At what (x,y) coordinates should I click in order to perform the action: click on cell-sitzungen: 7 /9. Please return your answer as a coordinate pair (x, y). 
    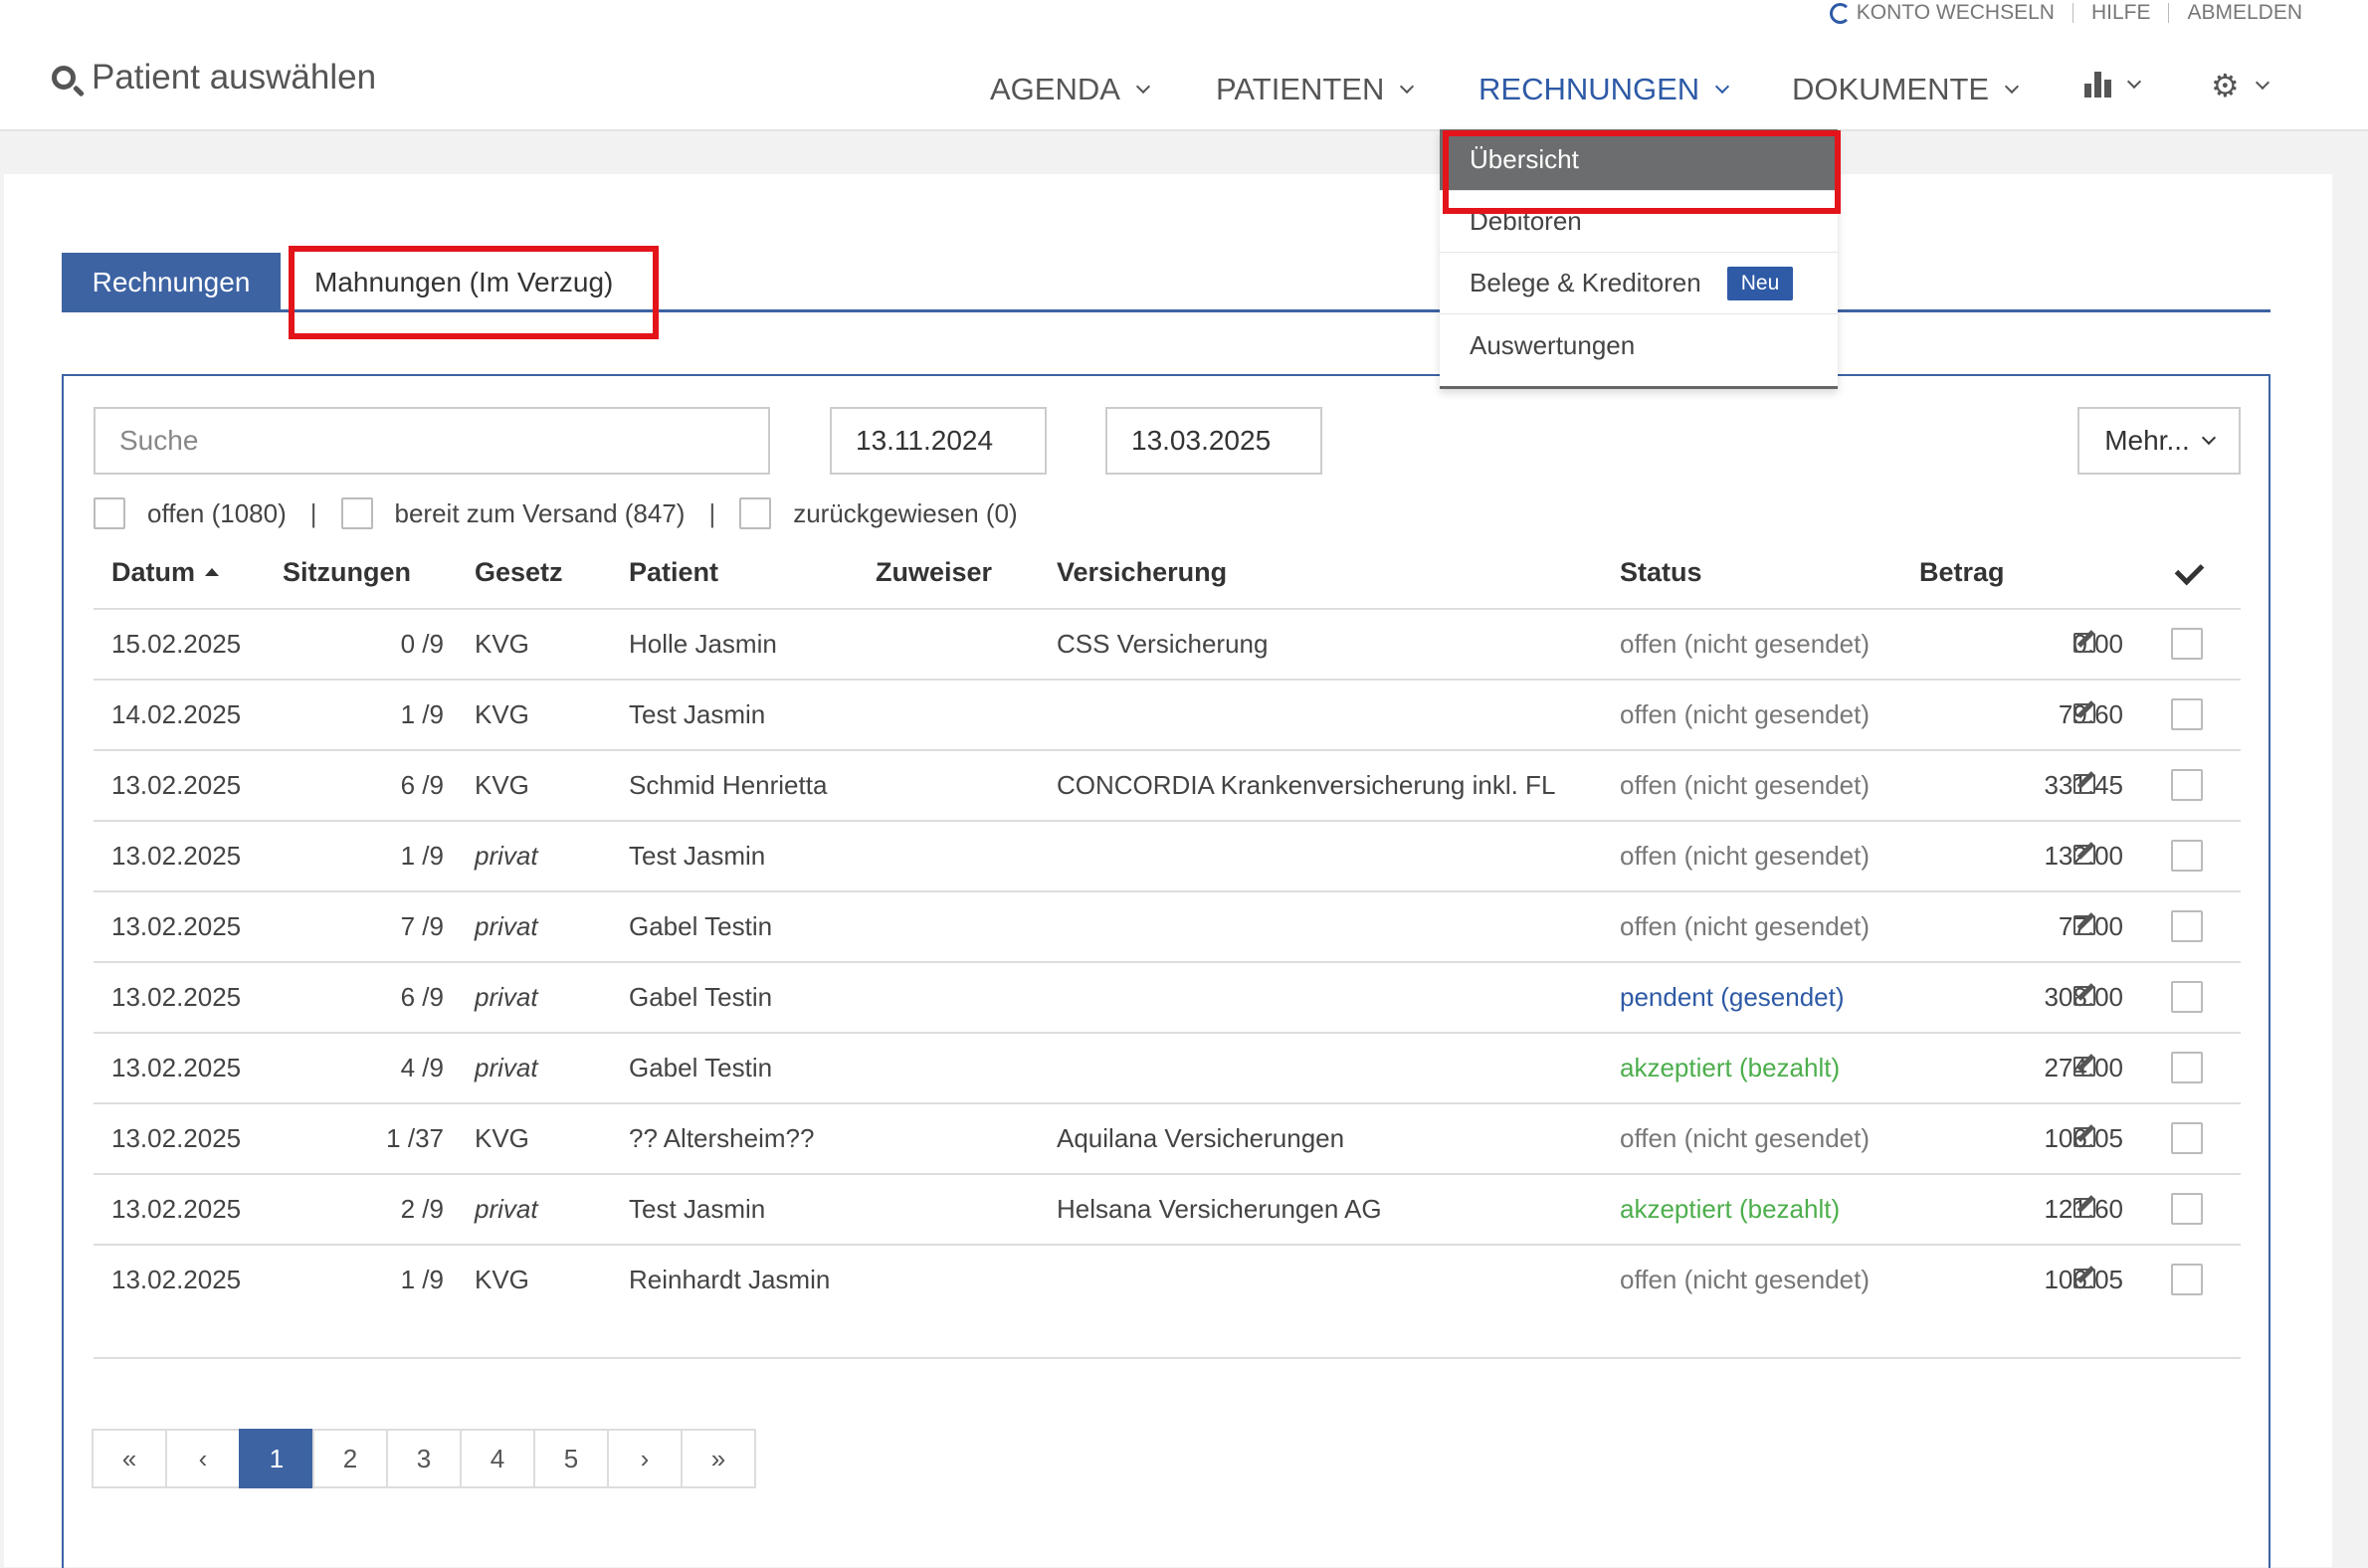
    Looking at the image, I should click on (422, 926).